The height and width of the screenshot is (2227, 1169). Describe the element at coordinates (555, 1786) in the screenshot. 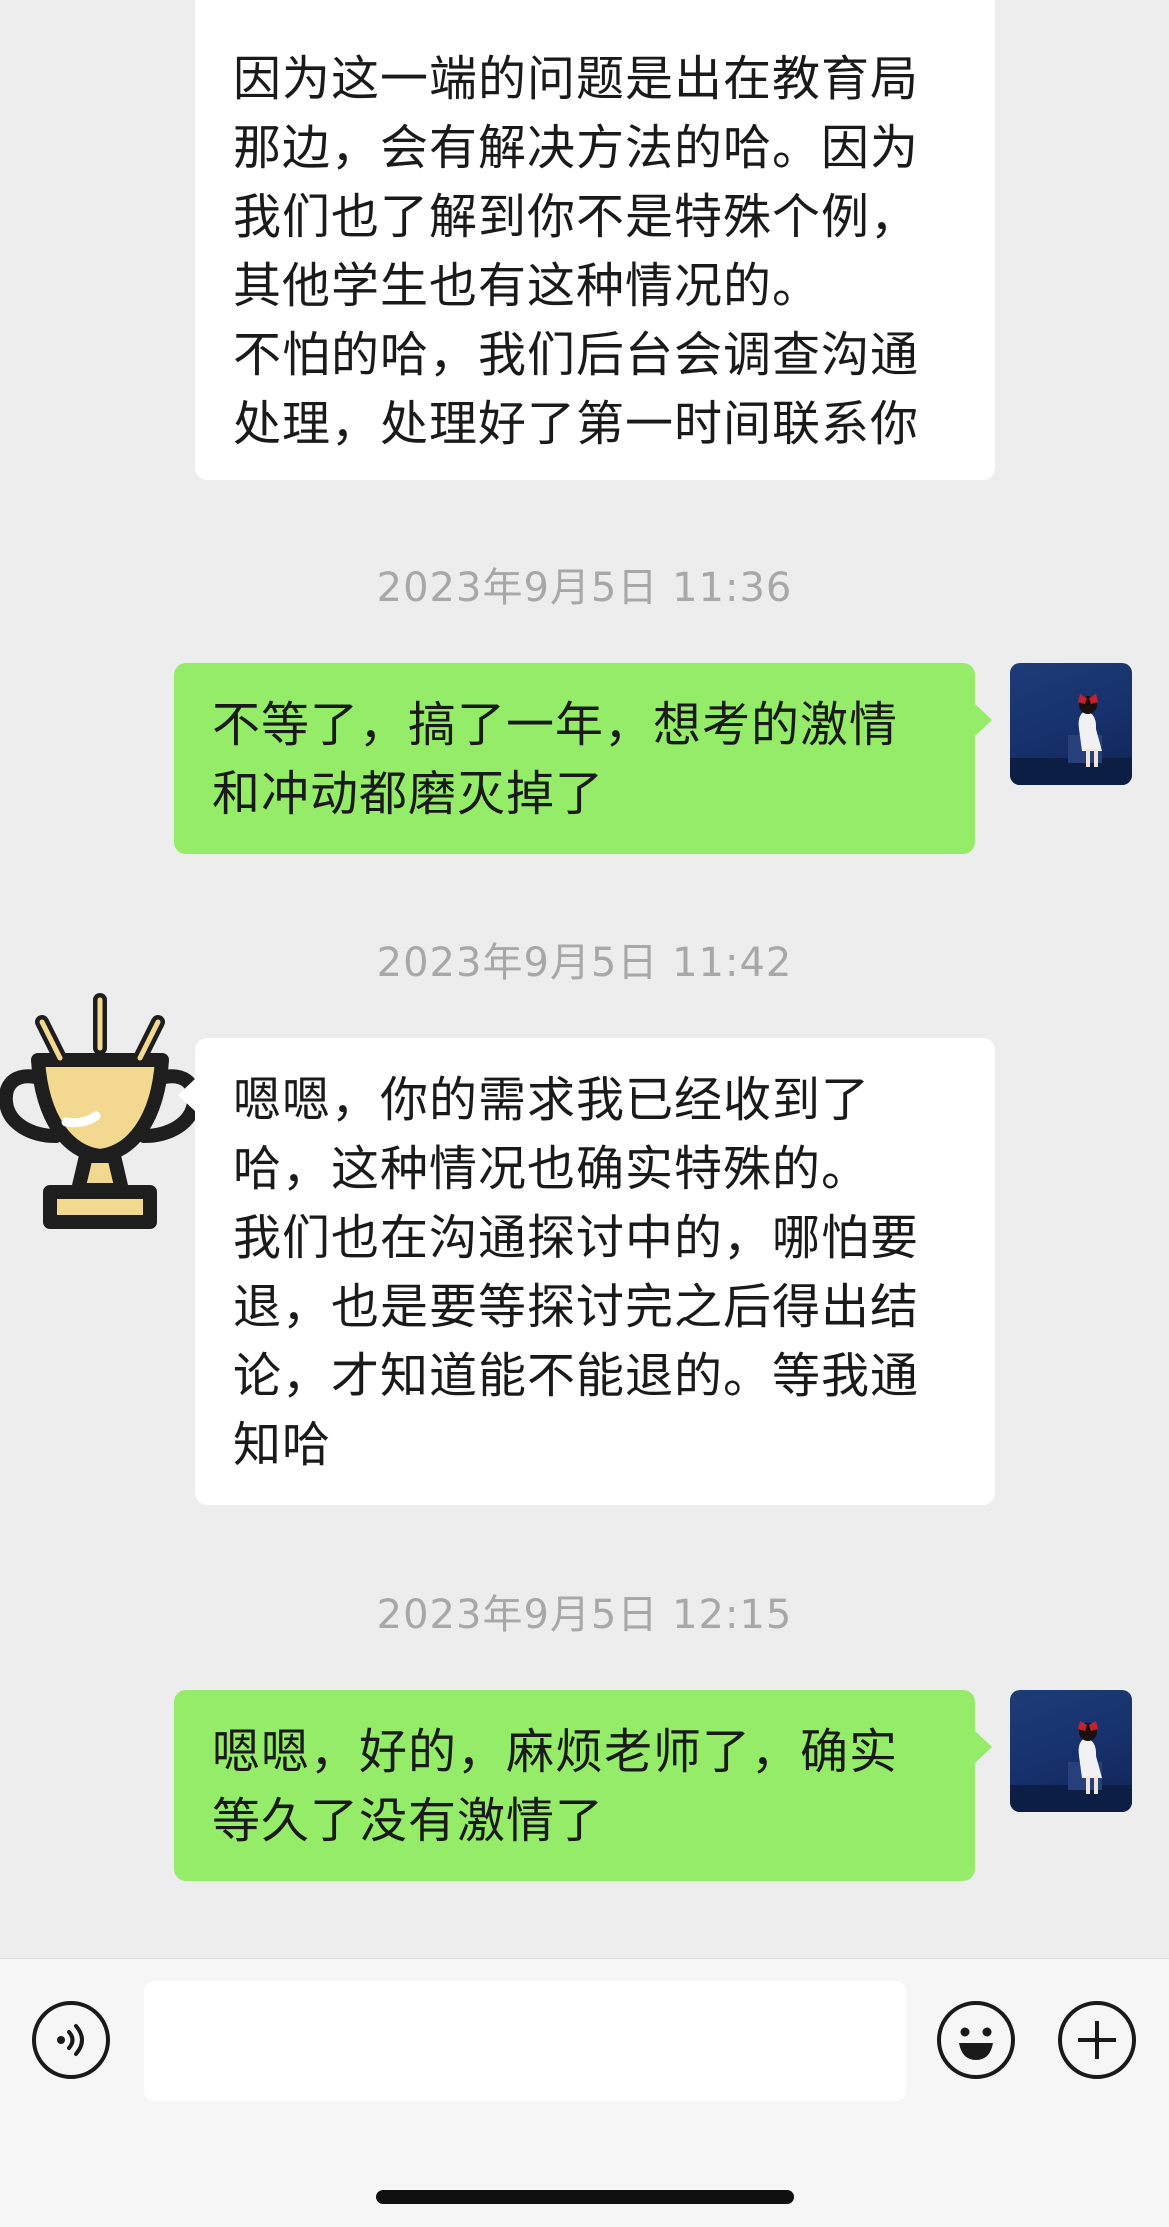

I see `message-text: 嗯嗯，好的，麻烦老师了，确实 等久了没有激情了` at that location.